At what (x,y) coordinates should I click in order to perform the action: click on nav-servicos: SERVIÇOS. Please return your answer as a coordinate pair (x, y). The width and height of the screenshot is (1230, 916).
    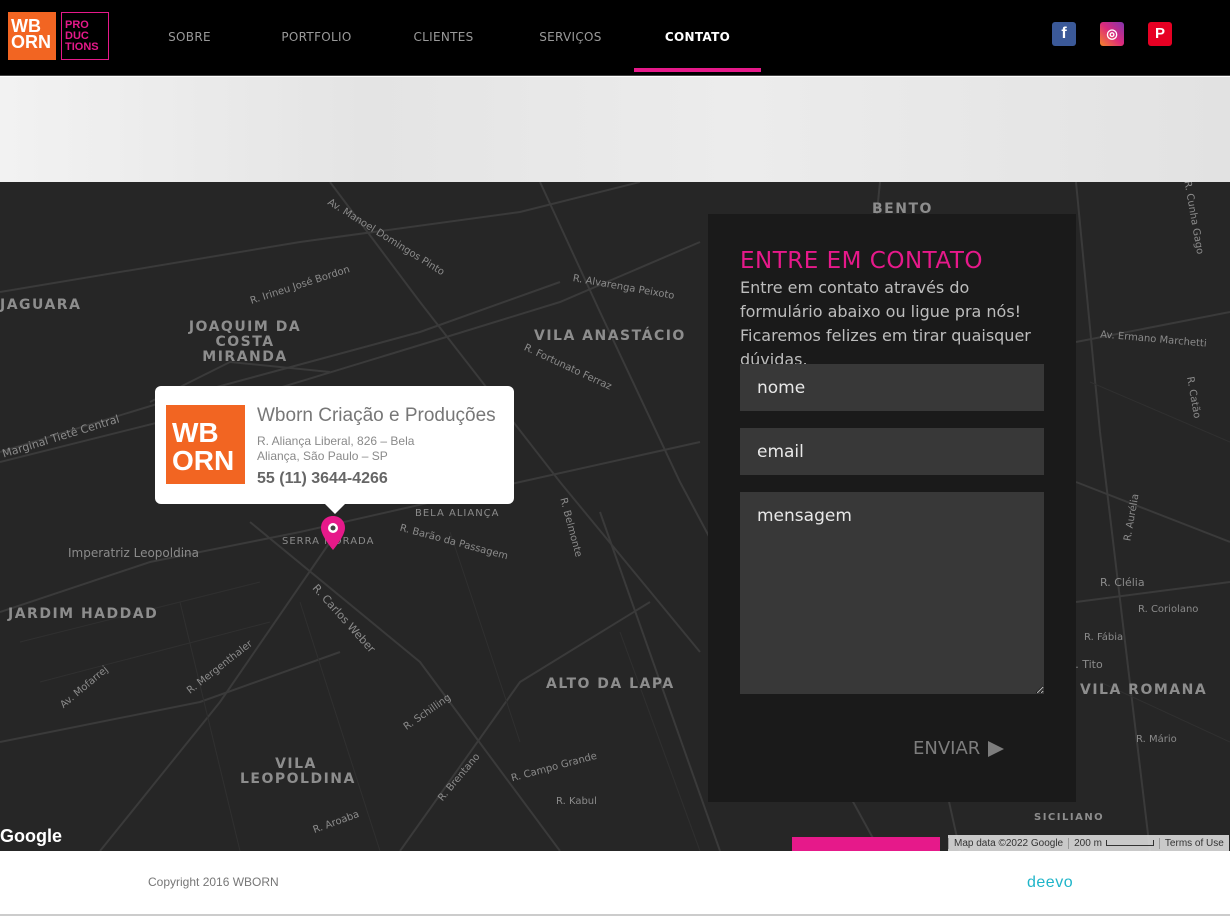
    Looking at the image, I should click on (570, 38).